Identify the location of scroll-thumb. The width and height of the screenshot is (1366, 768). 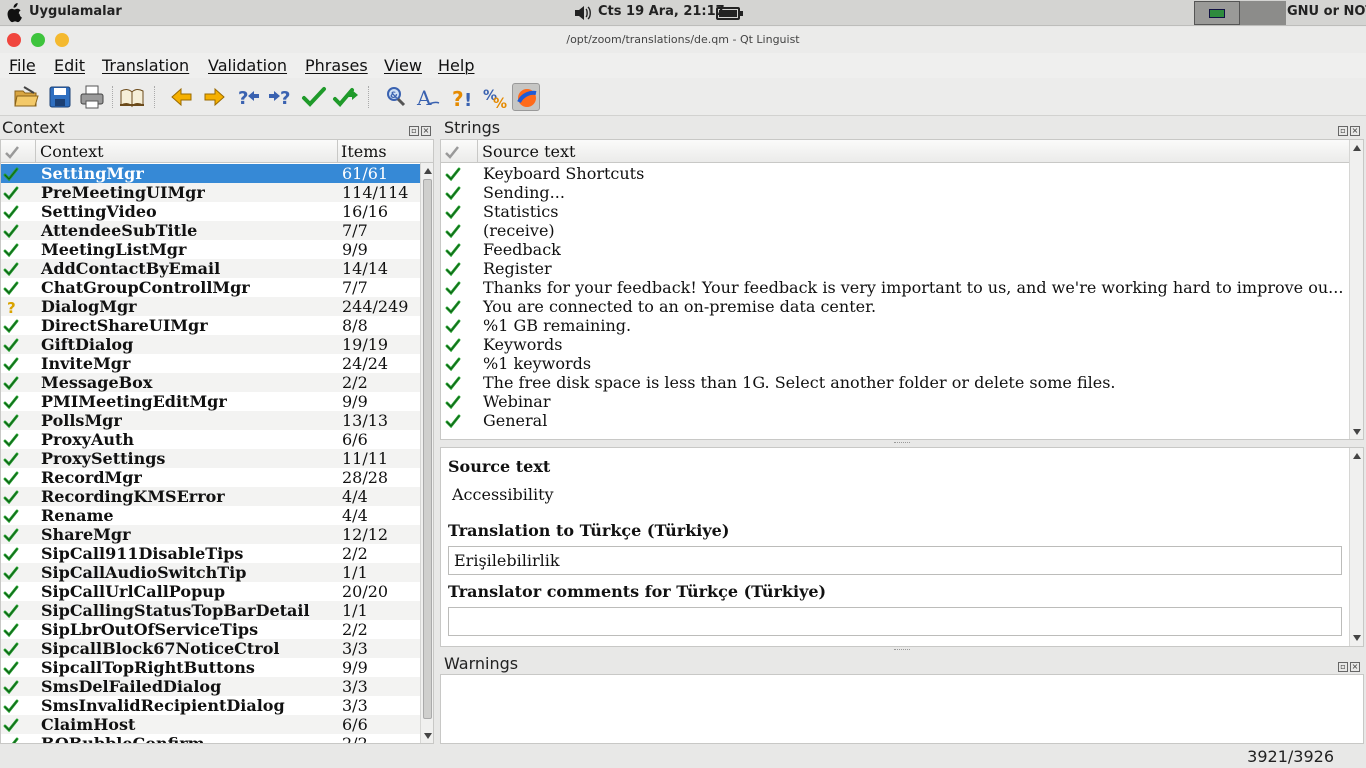
(427, 449).